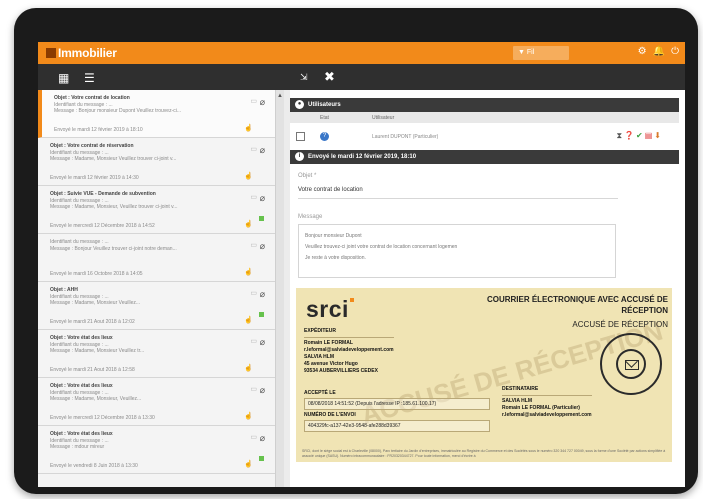 This screenshot has width=703, height=499. Describe the element at coordinates (642, 51) in the screenshot. I see `gear-icon: ⚙` at that location.